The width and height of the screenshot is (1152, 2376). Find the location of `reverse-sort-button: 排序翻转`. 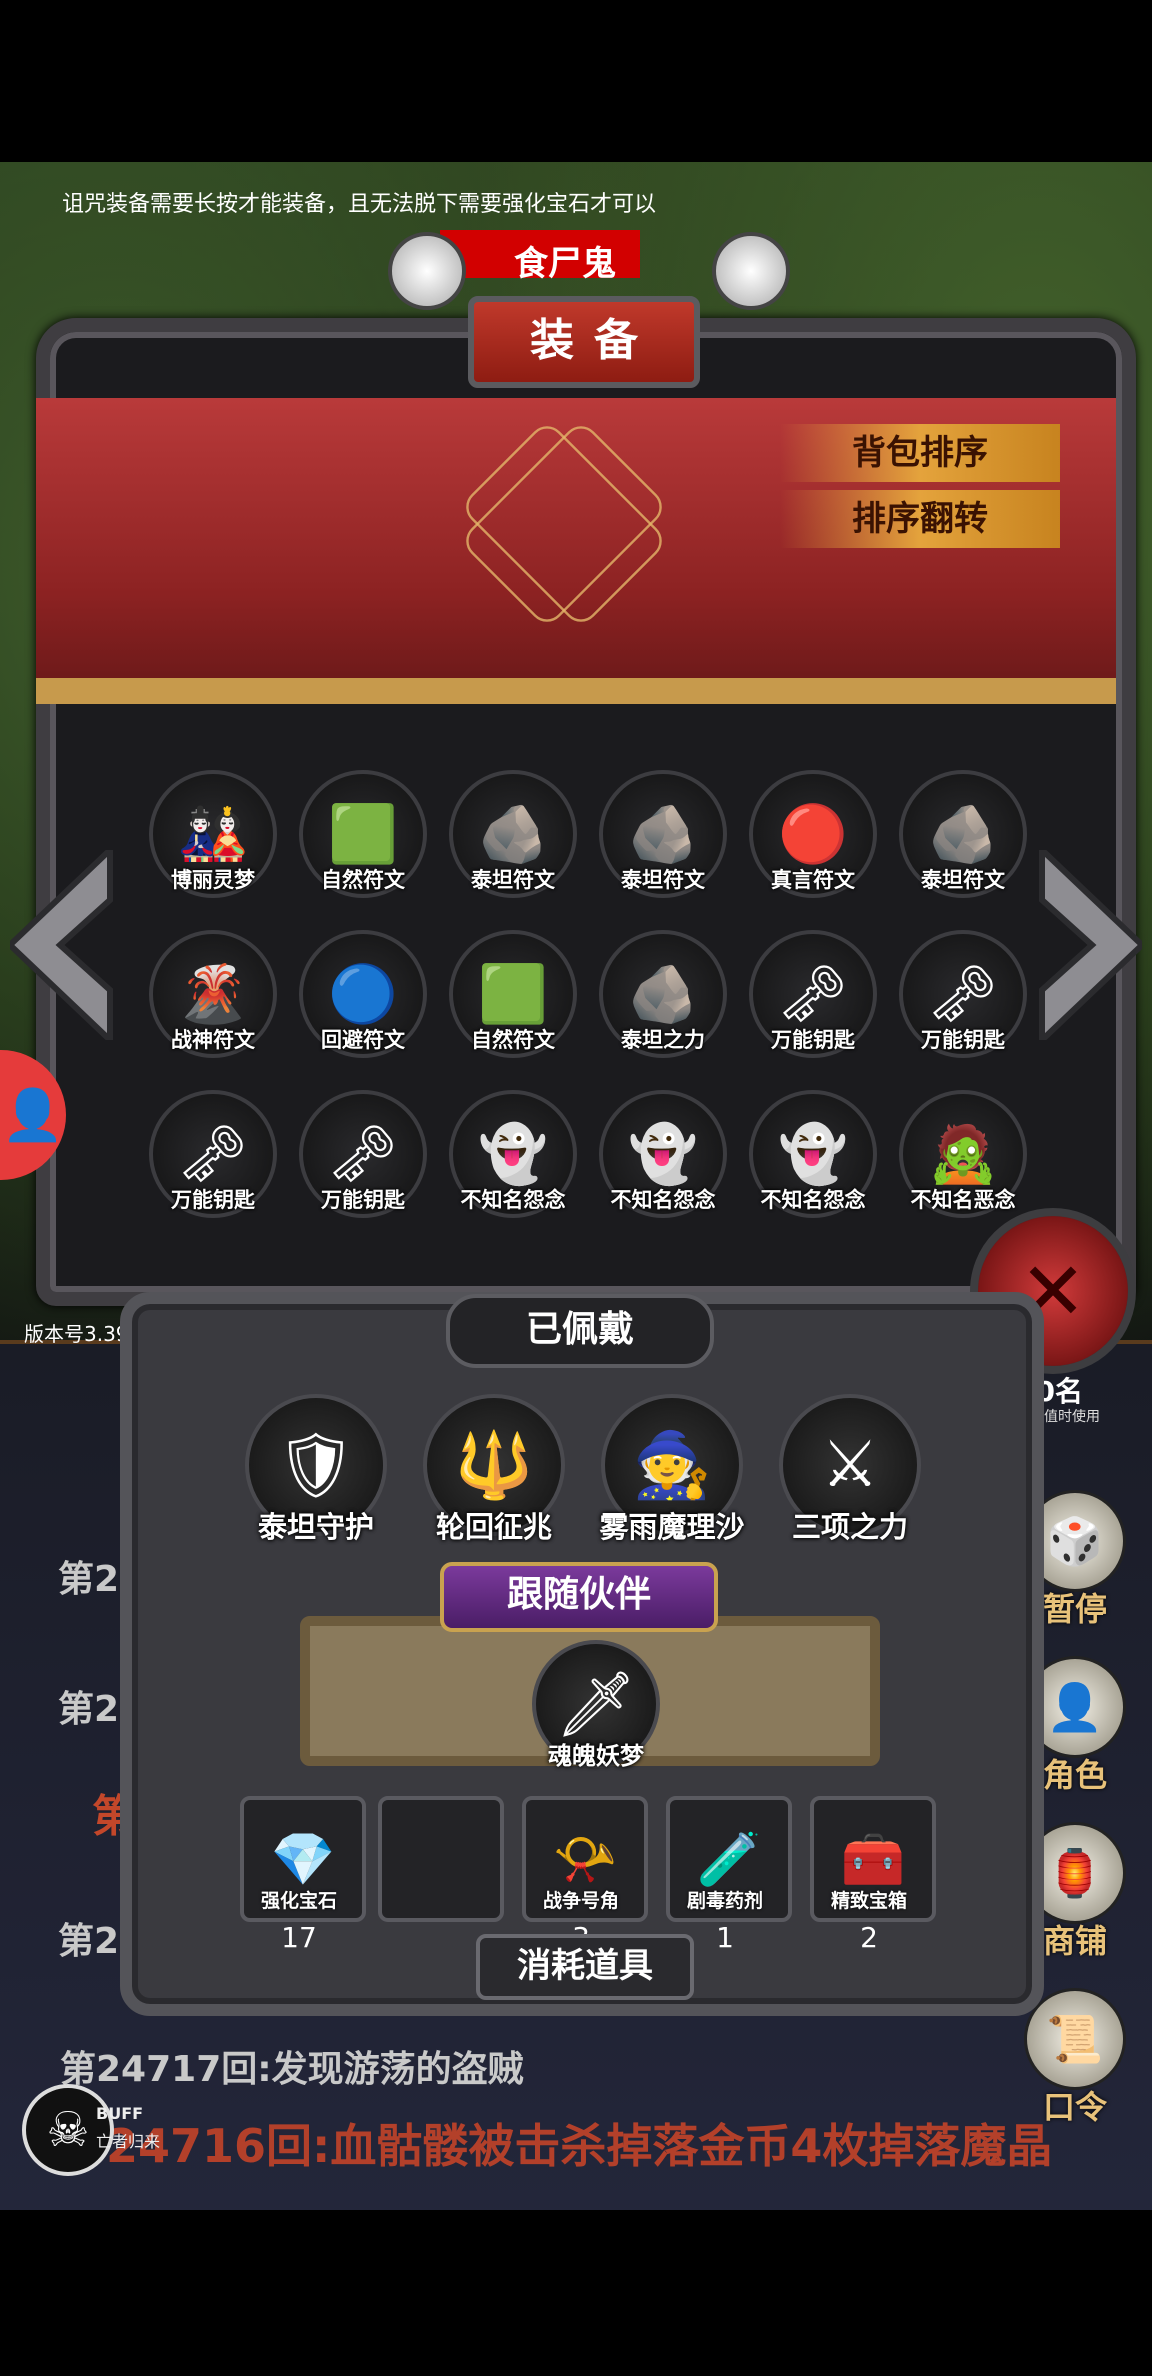

reverse-sort-button: 排序翻转 is located at coordinates (920, 519).